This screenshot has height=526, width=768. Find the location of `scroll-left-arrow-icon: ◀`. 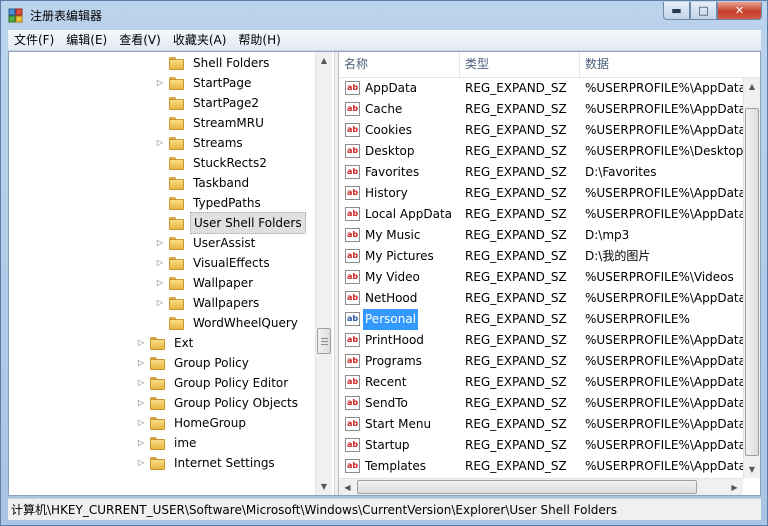

scroll-left-arrow-icon: ◀ is located at coordinates (347, 487).